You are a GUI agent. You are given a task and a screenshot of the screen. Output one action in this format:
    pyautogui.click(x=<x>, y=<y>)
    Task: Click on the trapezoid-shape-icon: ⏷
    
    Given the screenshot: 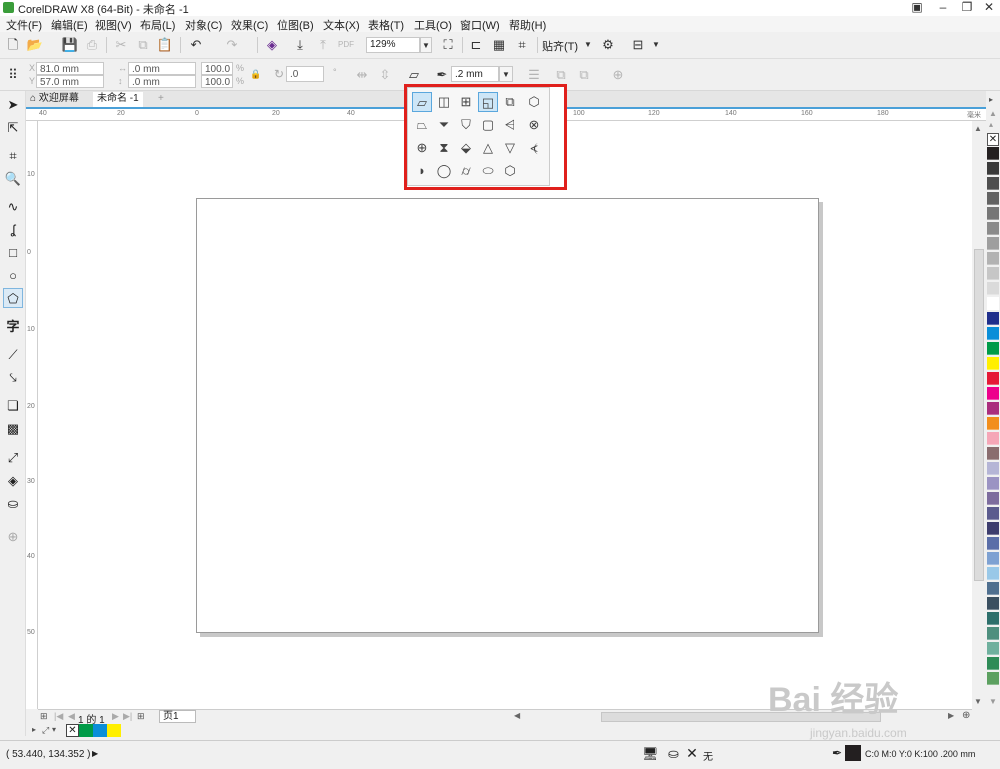 What is the action you would take?
    pyautogui.click(x=444, y=125)
    